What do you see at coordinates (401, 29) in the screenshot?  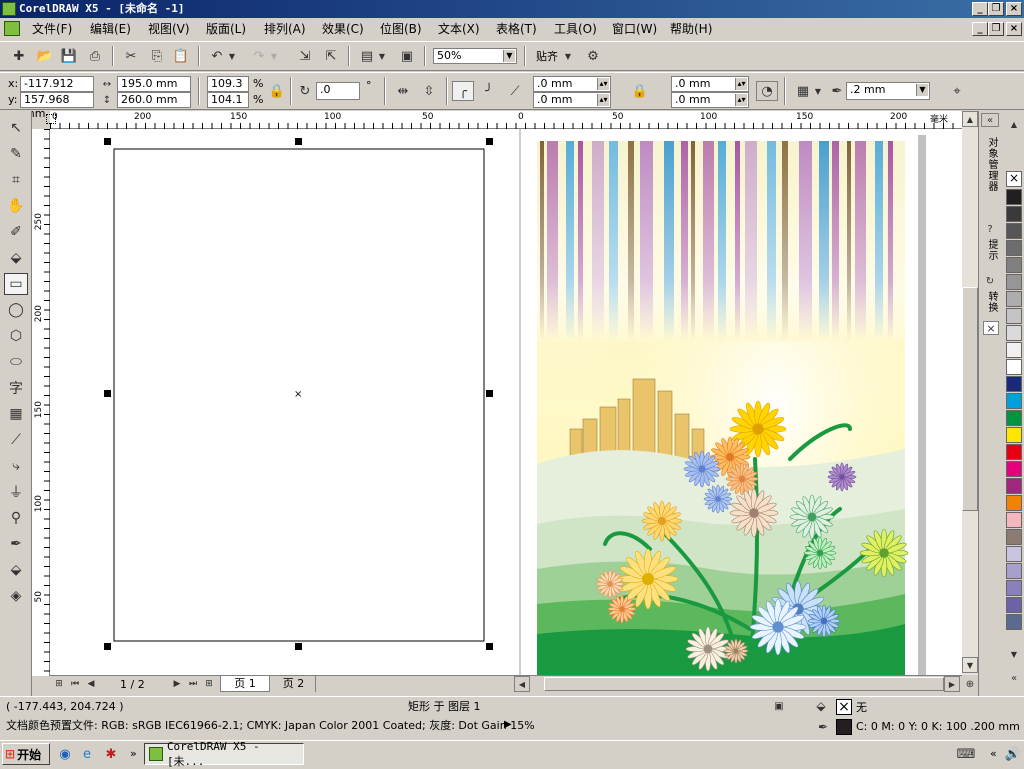 I see `menu-bitmaps: 位图(B)` at bounding box center [401, 29].